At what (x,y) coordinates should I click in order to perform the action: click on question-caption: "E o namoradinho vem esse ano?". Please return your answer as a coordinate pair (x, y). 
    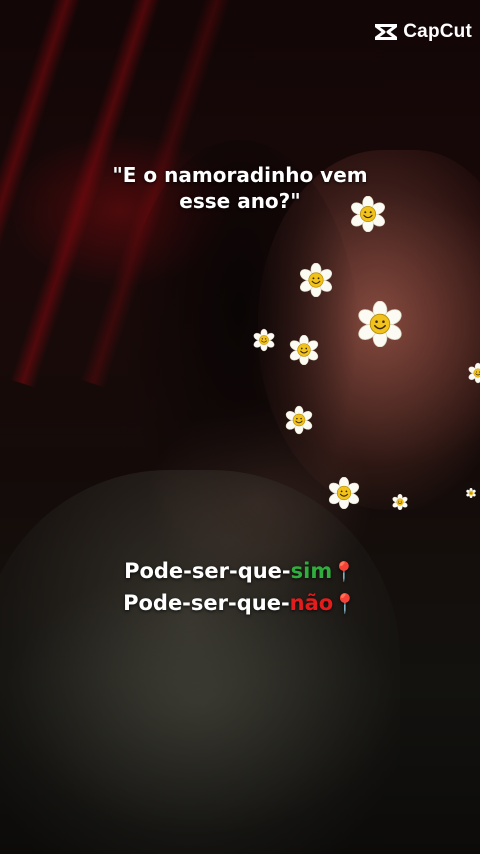
    Looking at the image, I should click on (240, 188).